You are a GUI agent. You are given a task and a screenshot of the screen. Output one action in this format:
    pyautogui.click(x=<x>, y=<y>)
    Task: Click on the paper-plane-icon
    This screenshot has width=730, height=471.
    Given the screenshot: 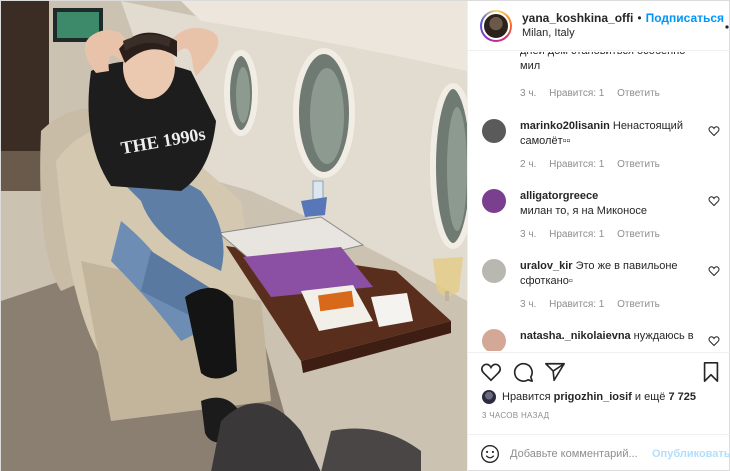 What is the action you would take?
    pyautogui.click(x=555, y=372)
    